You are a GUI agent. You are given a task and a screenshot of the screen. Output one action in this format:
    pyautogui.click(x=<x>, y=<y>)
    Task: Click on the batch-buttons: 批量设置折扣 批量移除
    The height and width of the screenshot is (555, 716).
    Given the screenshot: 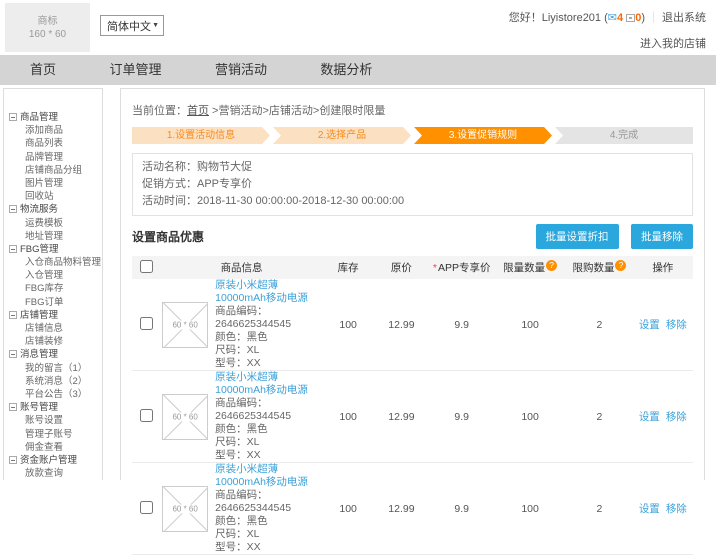 What is the action you would take?
    pyautogui.click(x=610, y=236)
    